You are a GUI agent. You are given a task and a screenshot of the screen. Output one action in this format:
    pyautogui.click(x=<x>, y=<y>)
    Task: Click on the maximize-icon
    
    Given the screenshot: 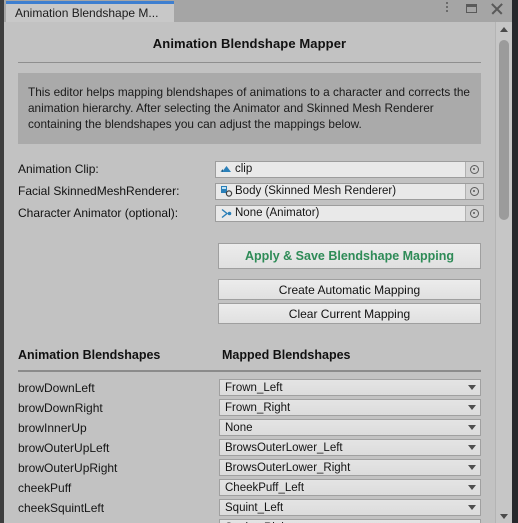 What is the action you would take?
    pyautogui.click(x=472, y=8)
    